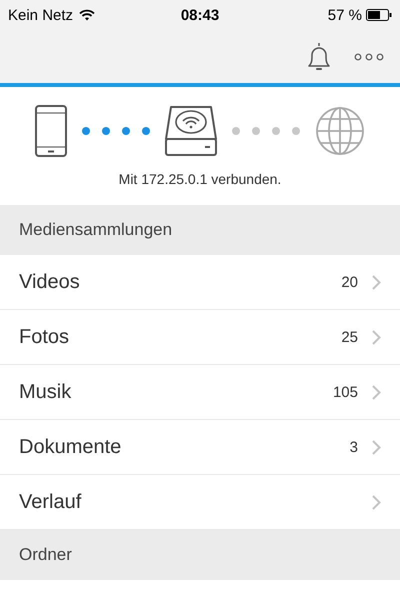 Image resolution: width=400 pixels, height=600 pixels. I want to click on item-count: 20, so click(349, 282).